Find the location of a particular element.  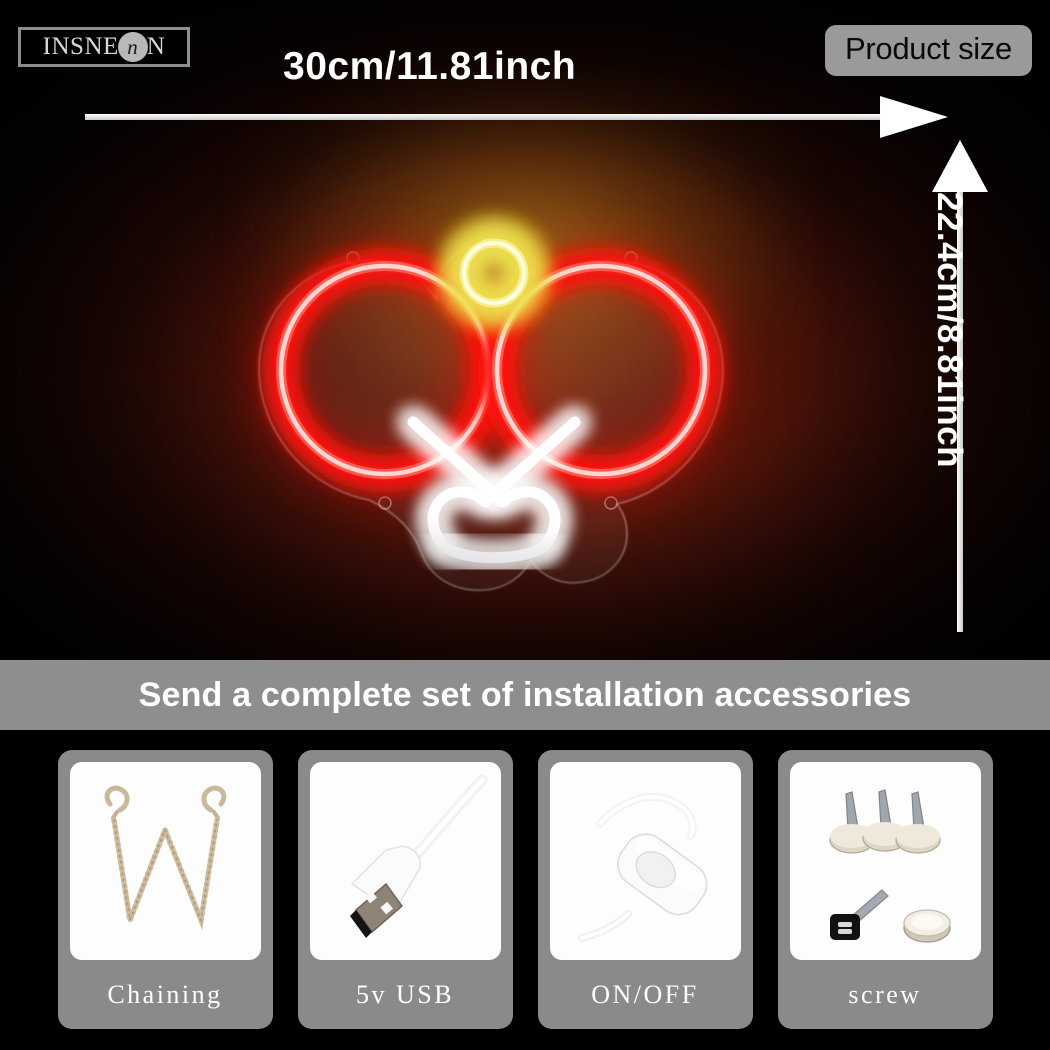

accessory-card-switch: ON/OFF is located at coordinates (645, 889).